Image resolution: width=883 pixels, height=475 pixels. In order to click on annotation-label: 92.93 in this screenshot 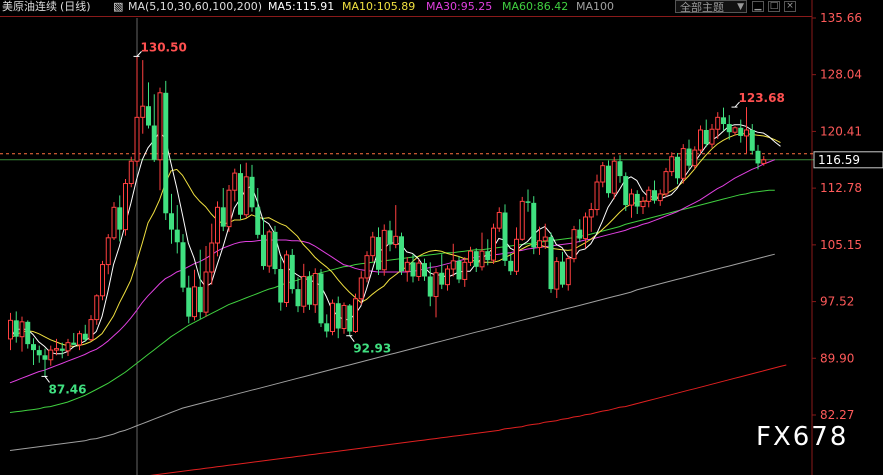, I will do `click(372, 349)`.